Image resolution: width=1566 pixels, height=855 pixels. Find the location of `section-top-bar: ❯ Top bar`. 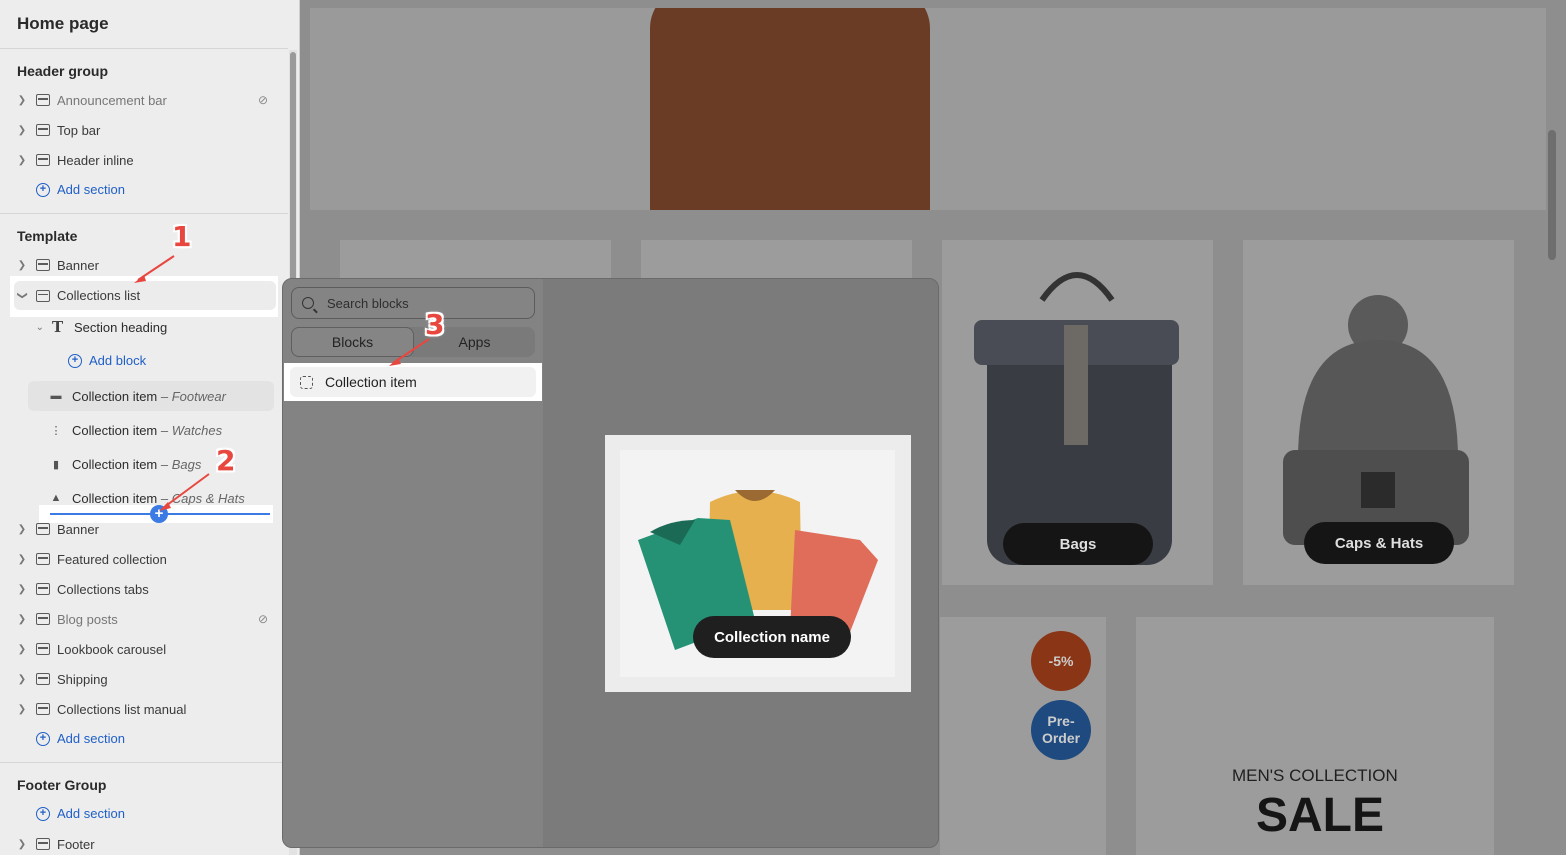

section-top-bar: ❯ Top bar is located at coordinates (145, 130).